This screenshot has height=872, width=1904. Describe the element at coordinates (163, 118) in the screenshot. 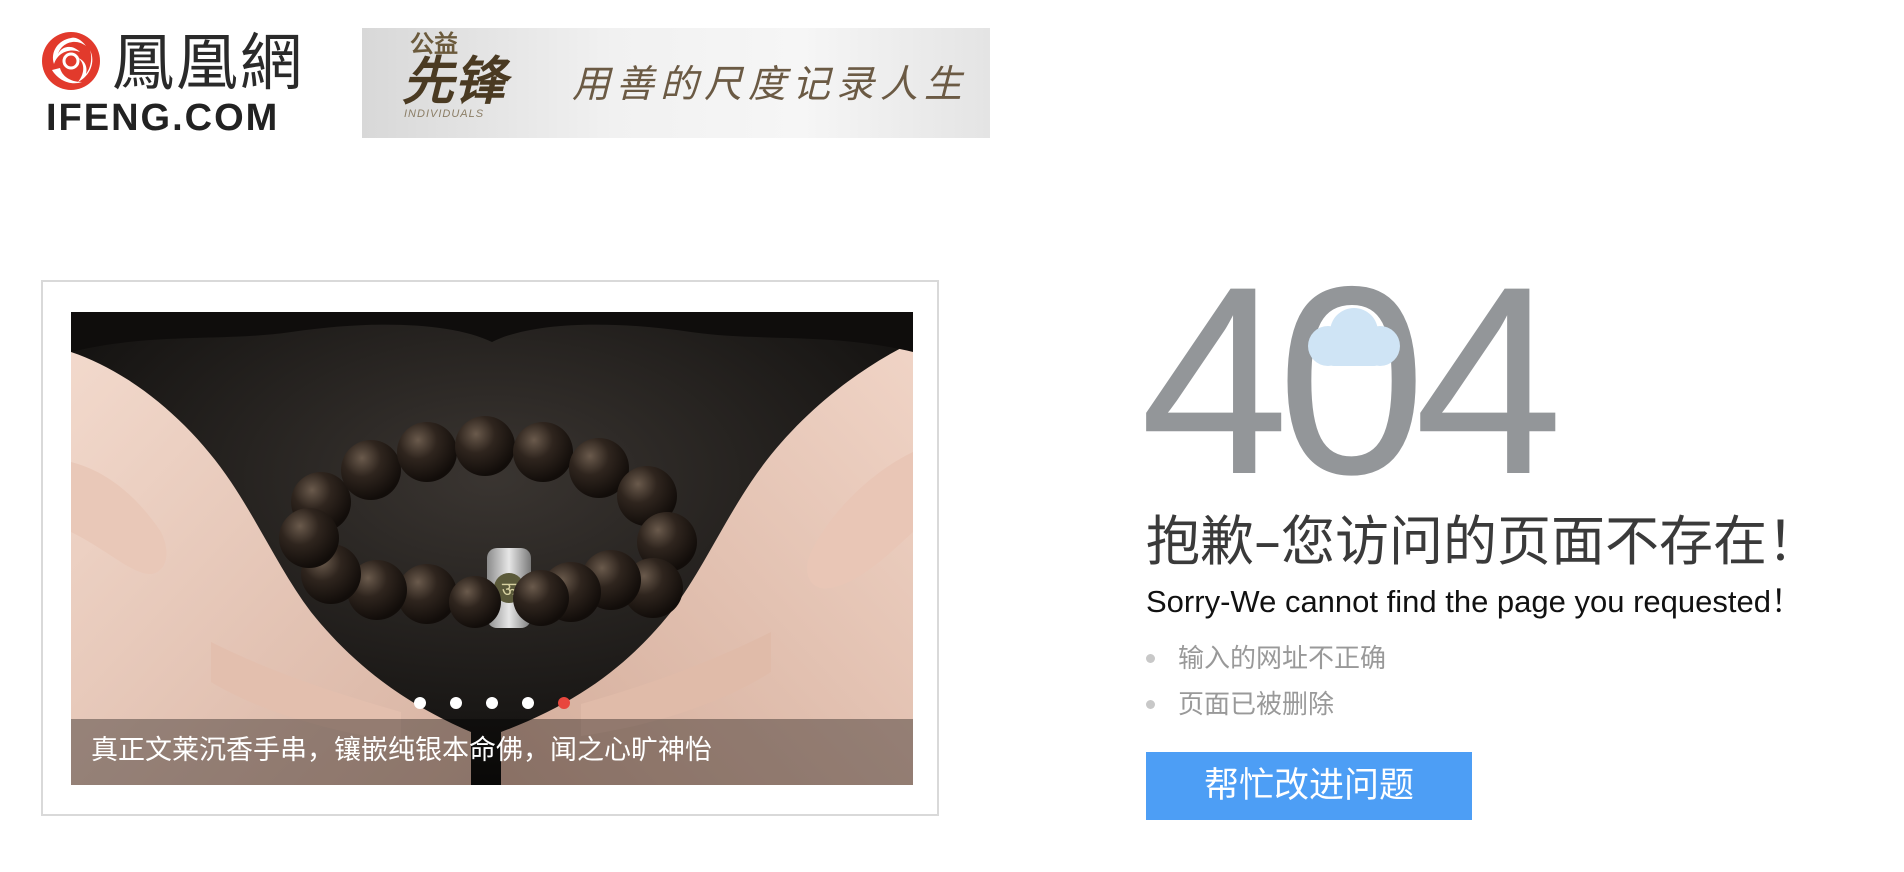

I see `logo-english-name: IFENG.COM` at that location.